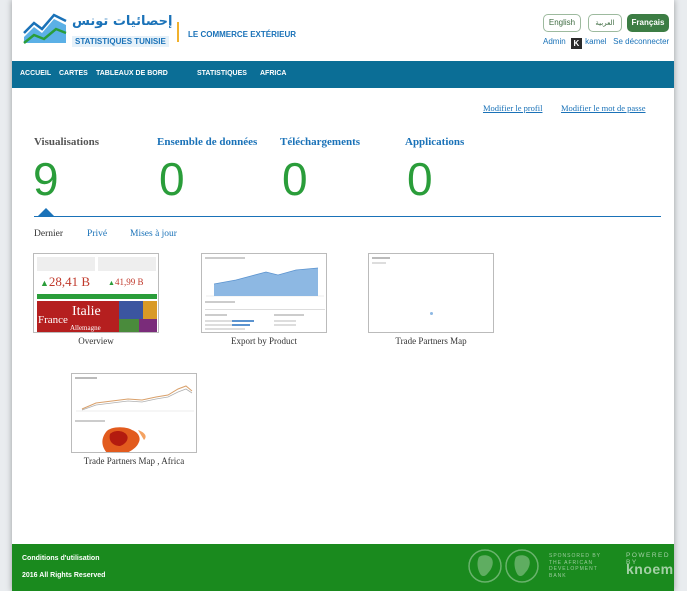  What do you see at coordinates (650, 569) in the screenshot?
I see `knoema-logo: knoema` at bounding box center [650, 569].